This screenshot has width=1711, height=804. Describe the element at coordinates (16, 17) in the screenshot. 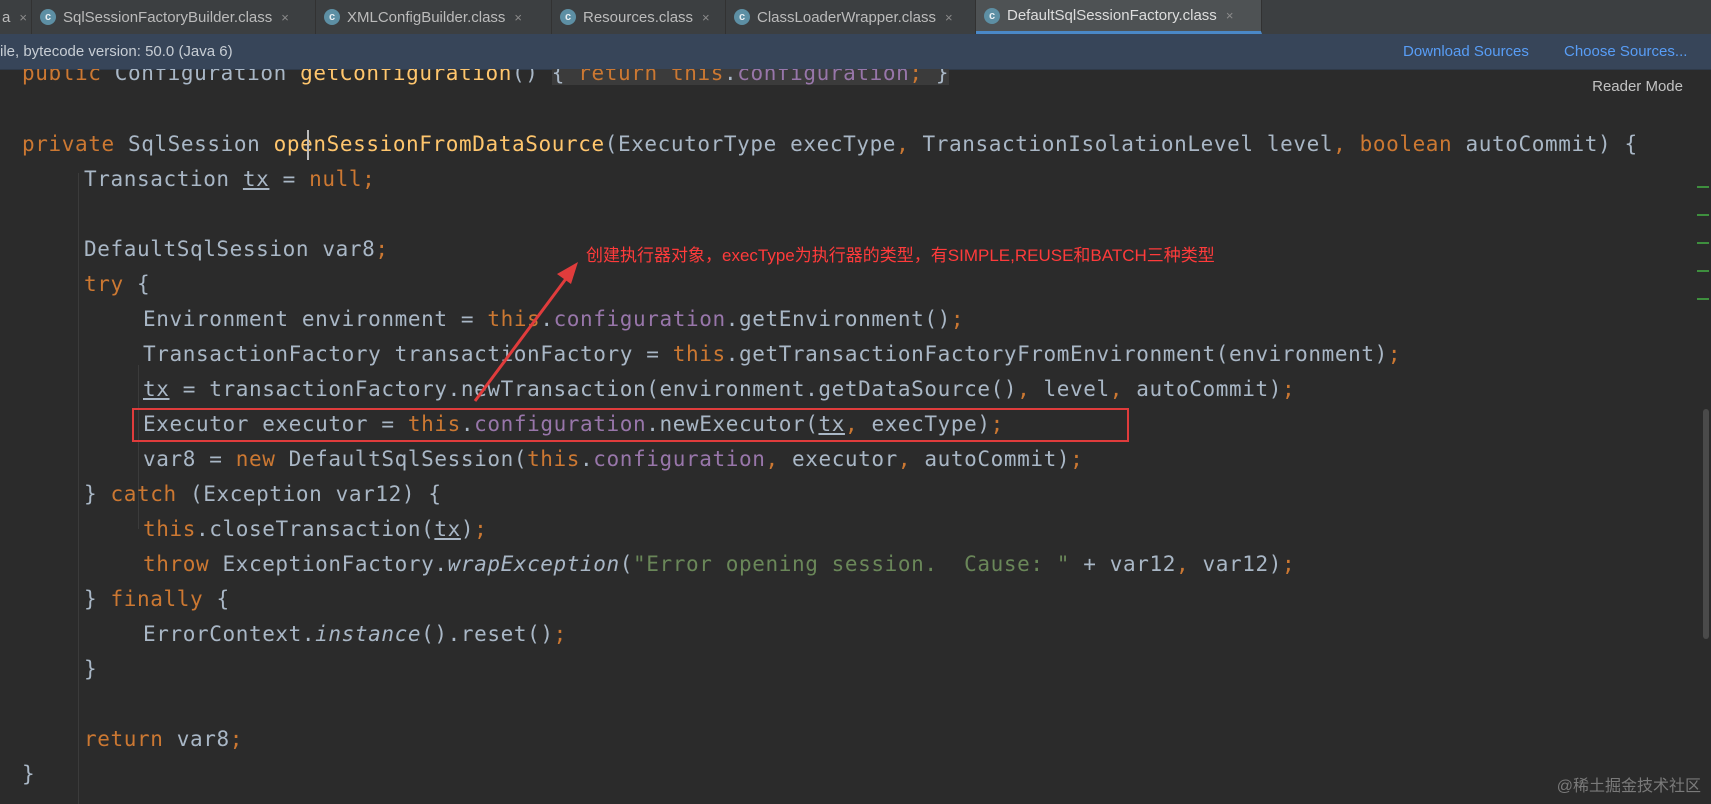

I see `tab-partial: a ×` at that location.